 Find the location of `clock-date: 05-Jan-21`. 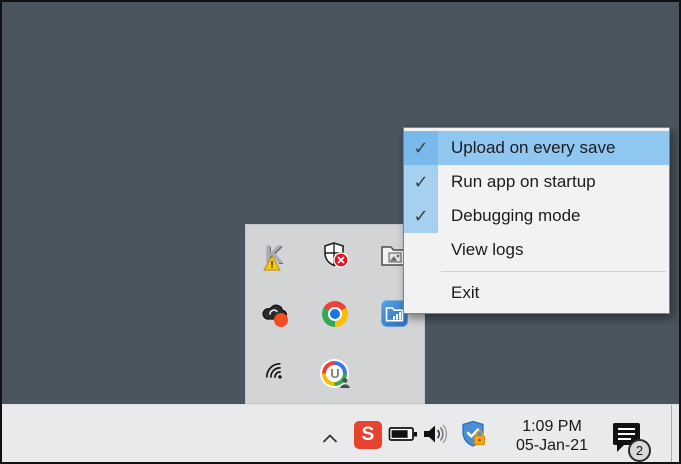

clock-date: 05-Jan-21 is located at coordinates (552, 445).